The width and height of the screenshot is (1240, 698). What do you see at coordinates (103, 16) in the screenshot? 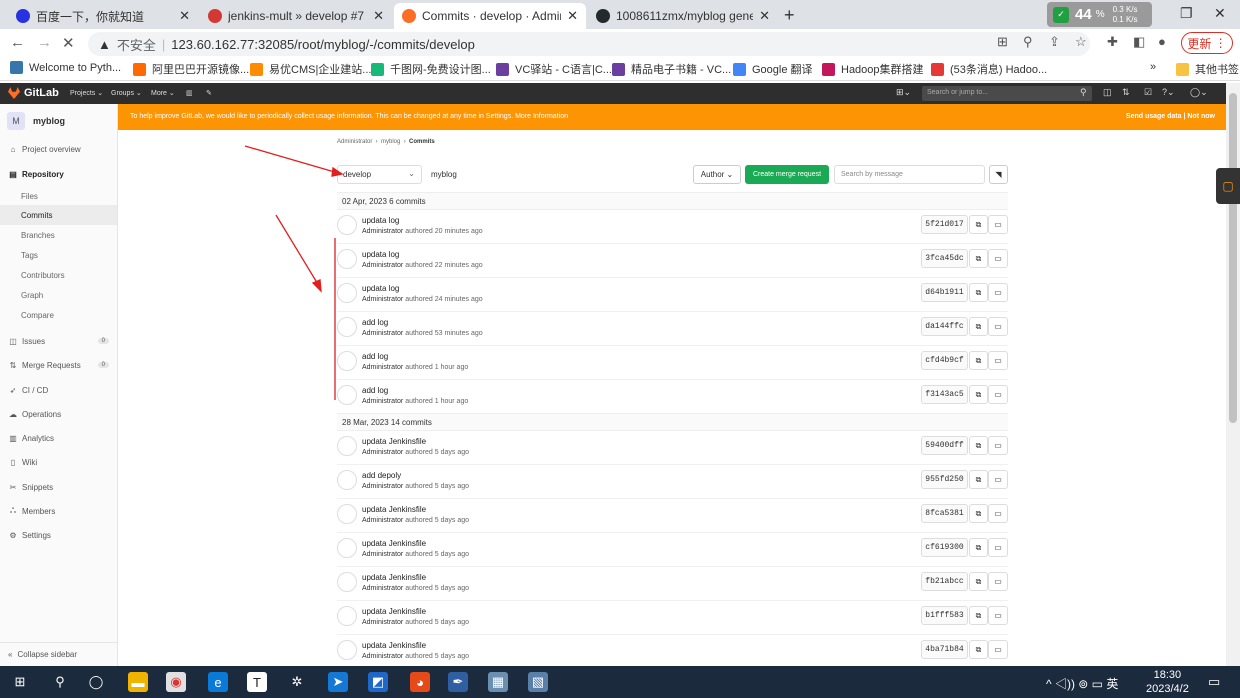
I see `browser-tab: 百度一下，你就知道 ✕` at bounding box center [103, 16].